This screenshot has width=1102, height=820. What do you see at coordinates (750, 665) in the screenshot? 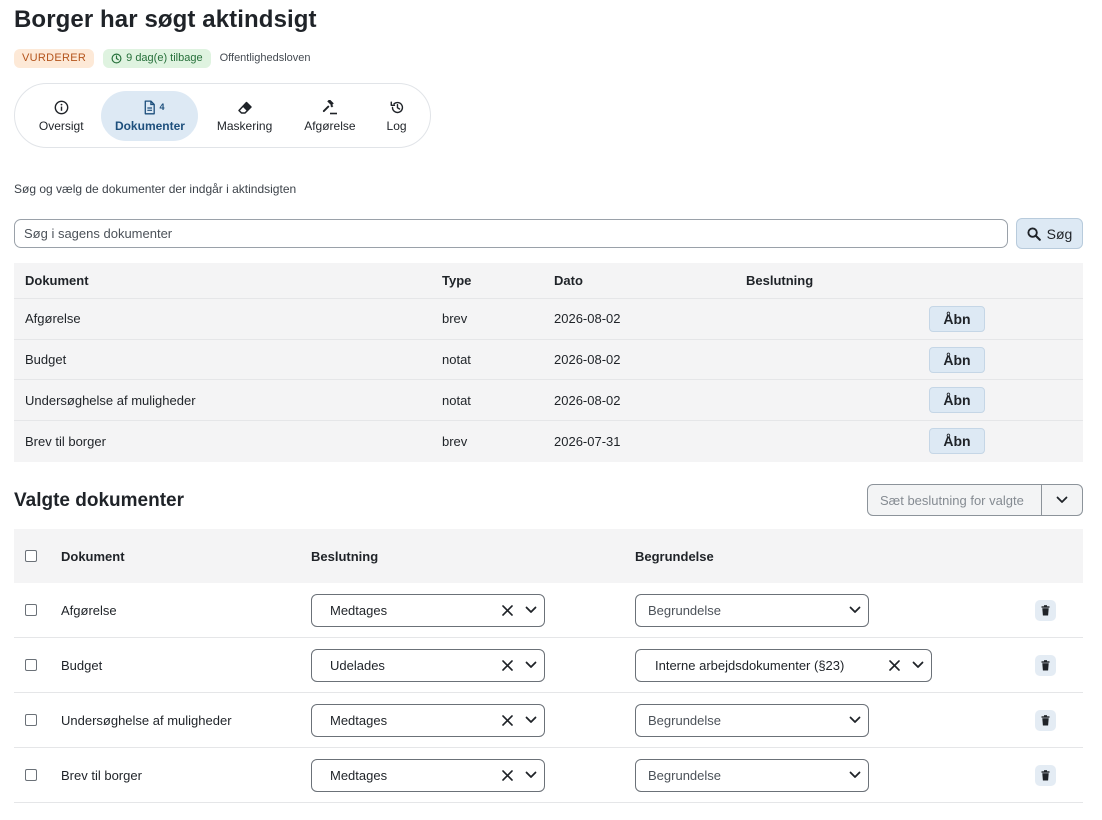
I see `reason-value: Interne arbejdsdokumenter (§23)` at bounding box center [750, 665].